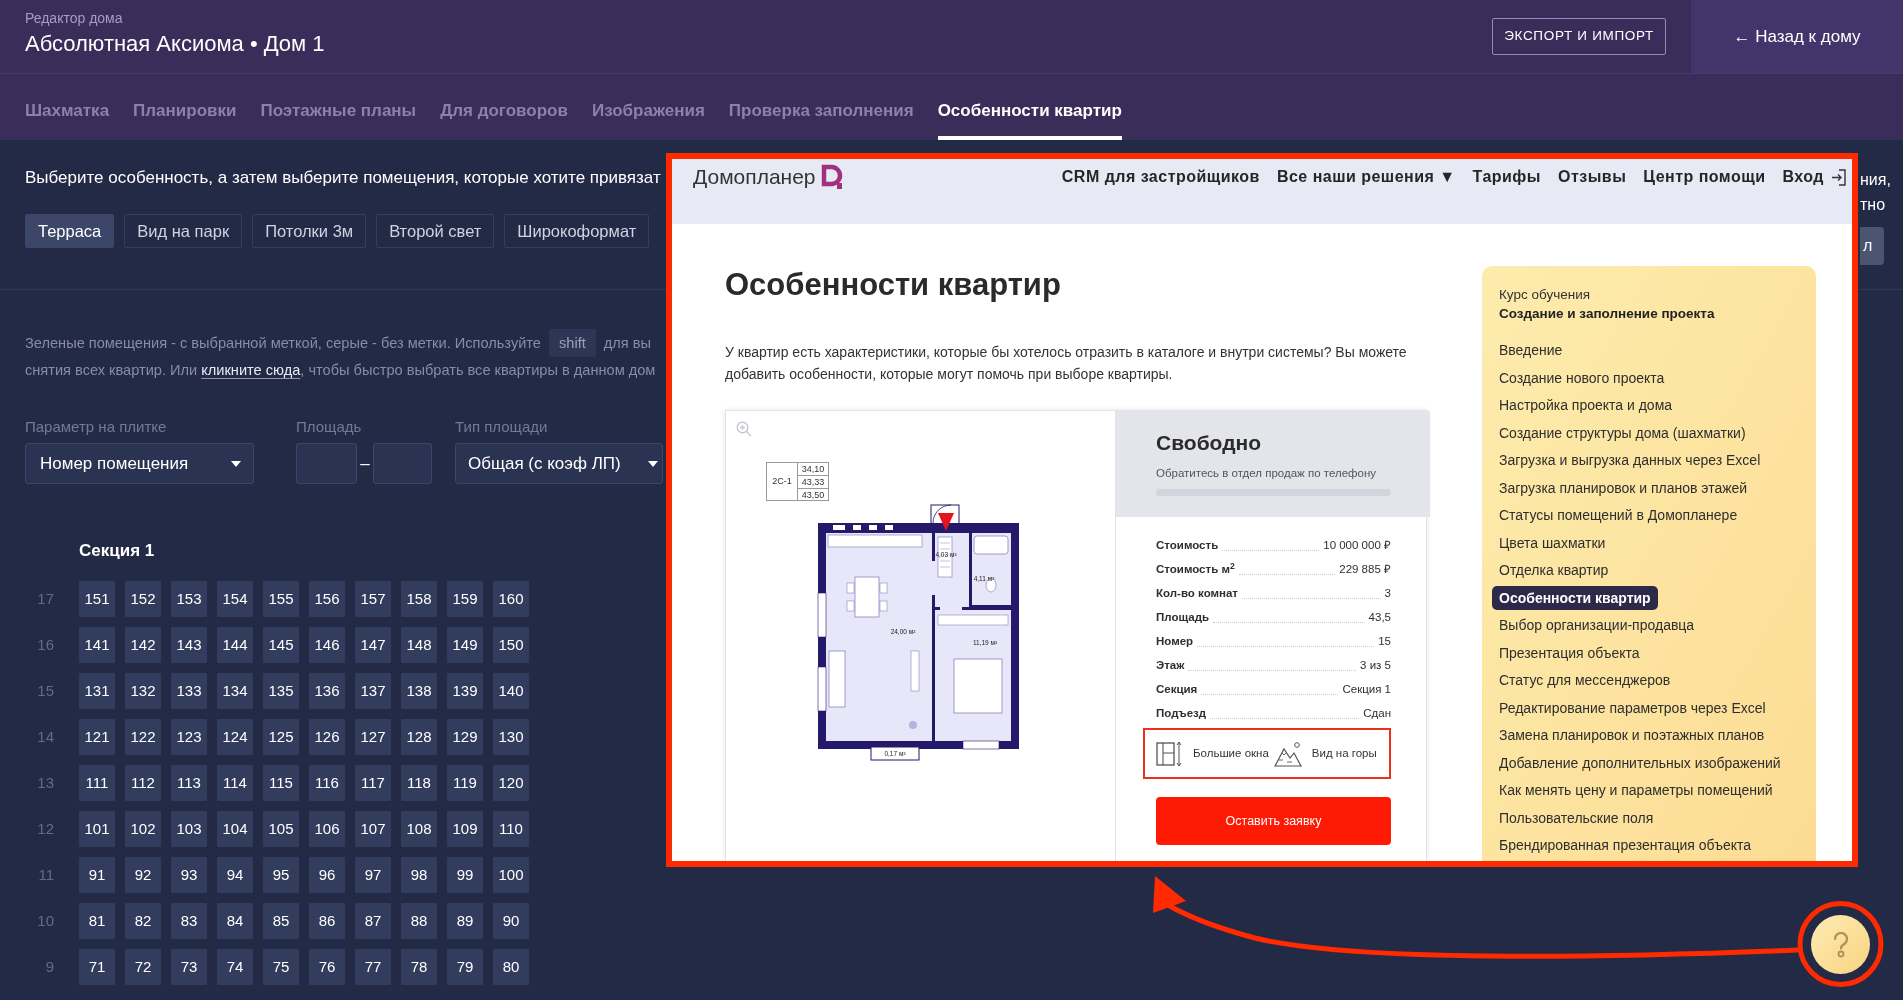  What do you see at coordinates (465, 921) in the screenshot?
I see `apartment-tile: 89` at bounding box center [465, 921].